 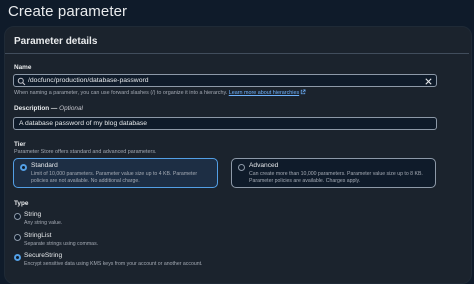 What do you see at coordinates (225, 80) in the screenshot?
I see `name-input: /docfunc/production/database-password` at bounding box center [225, 80].